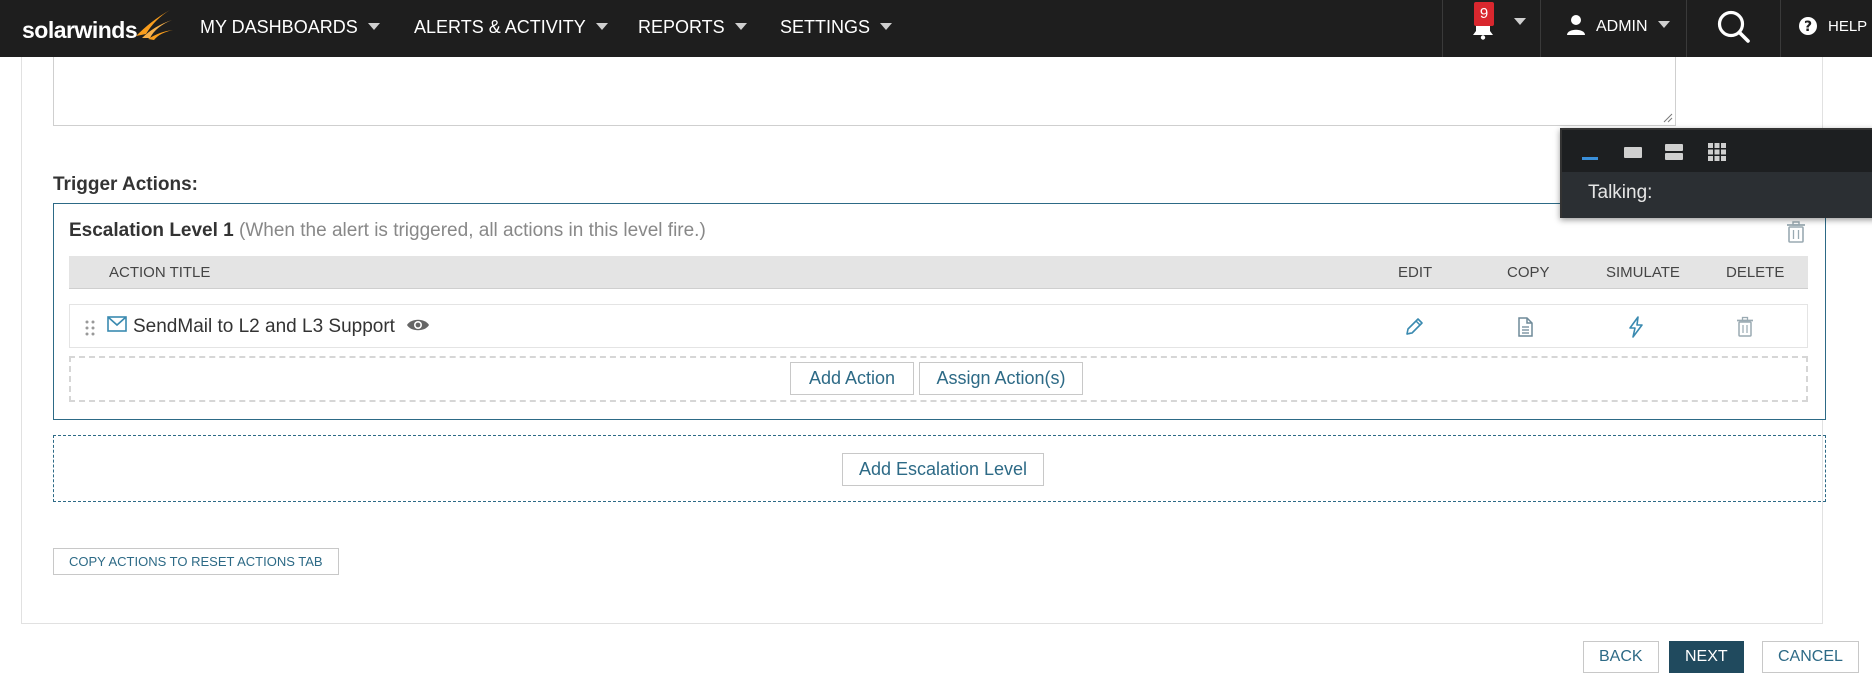 The height and width of the screenshot is (684, 1872). I want to click on action-title: SendMail to L2 and L3 Support, so click(264, 327).